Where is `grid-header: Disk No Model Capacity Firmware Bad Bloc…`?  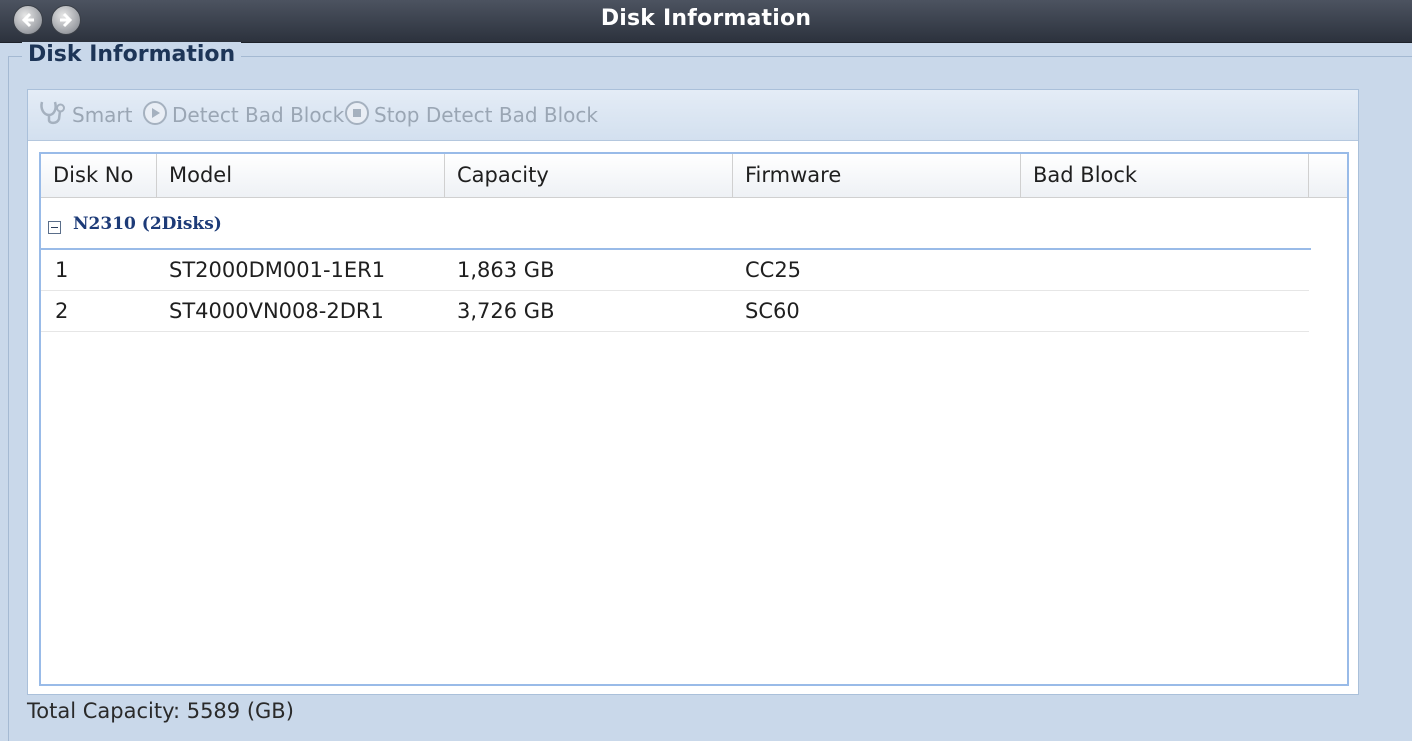
grid-header: Disk No Model Capacity Firmware Bad Bloc… is located at coordinates (694, 176).